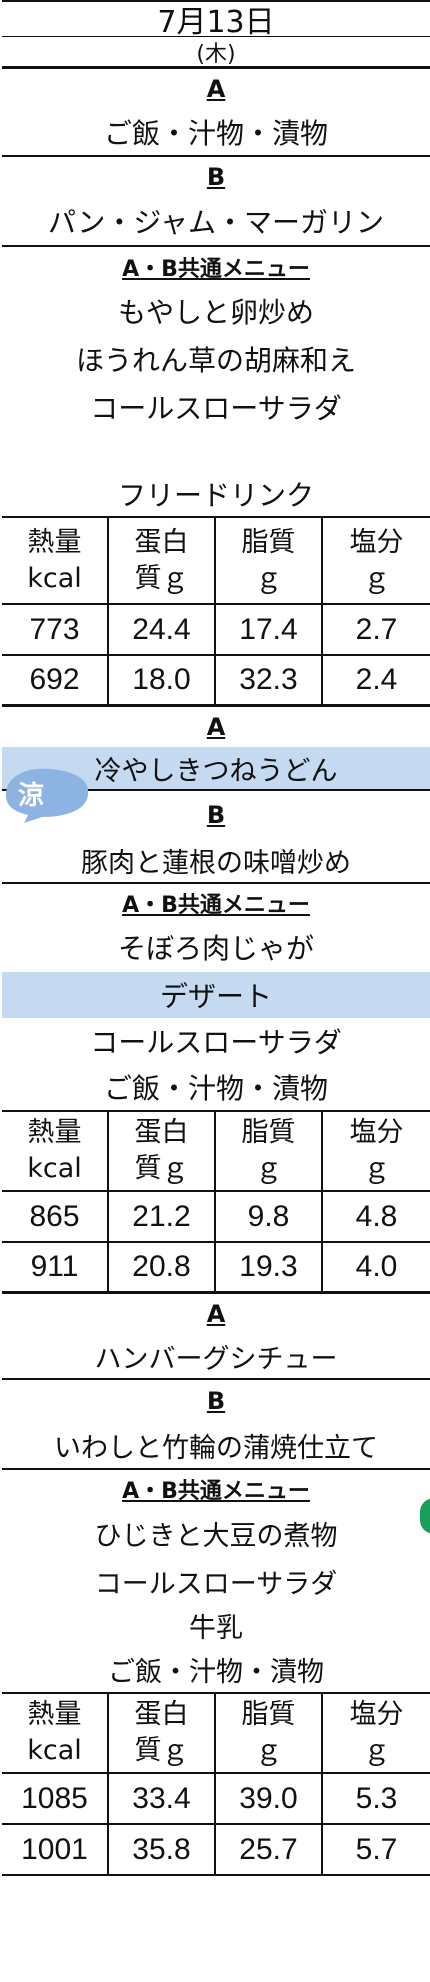 Image resolution: width=430 pixels, height=1982 pixels. Describe the element at coordinates (216, 1536) in the screenshot. I see `common-item: ひじきと大豆の煮物` at that location.